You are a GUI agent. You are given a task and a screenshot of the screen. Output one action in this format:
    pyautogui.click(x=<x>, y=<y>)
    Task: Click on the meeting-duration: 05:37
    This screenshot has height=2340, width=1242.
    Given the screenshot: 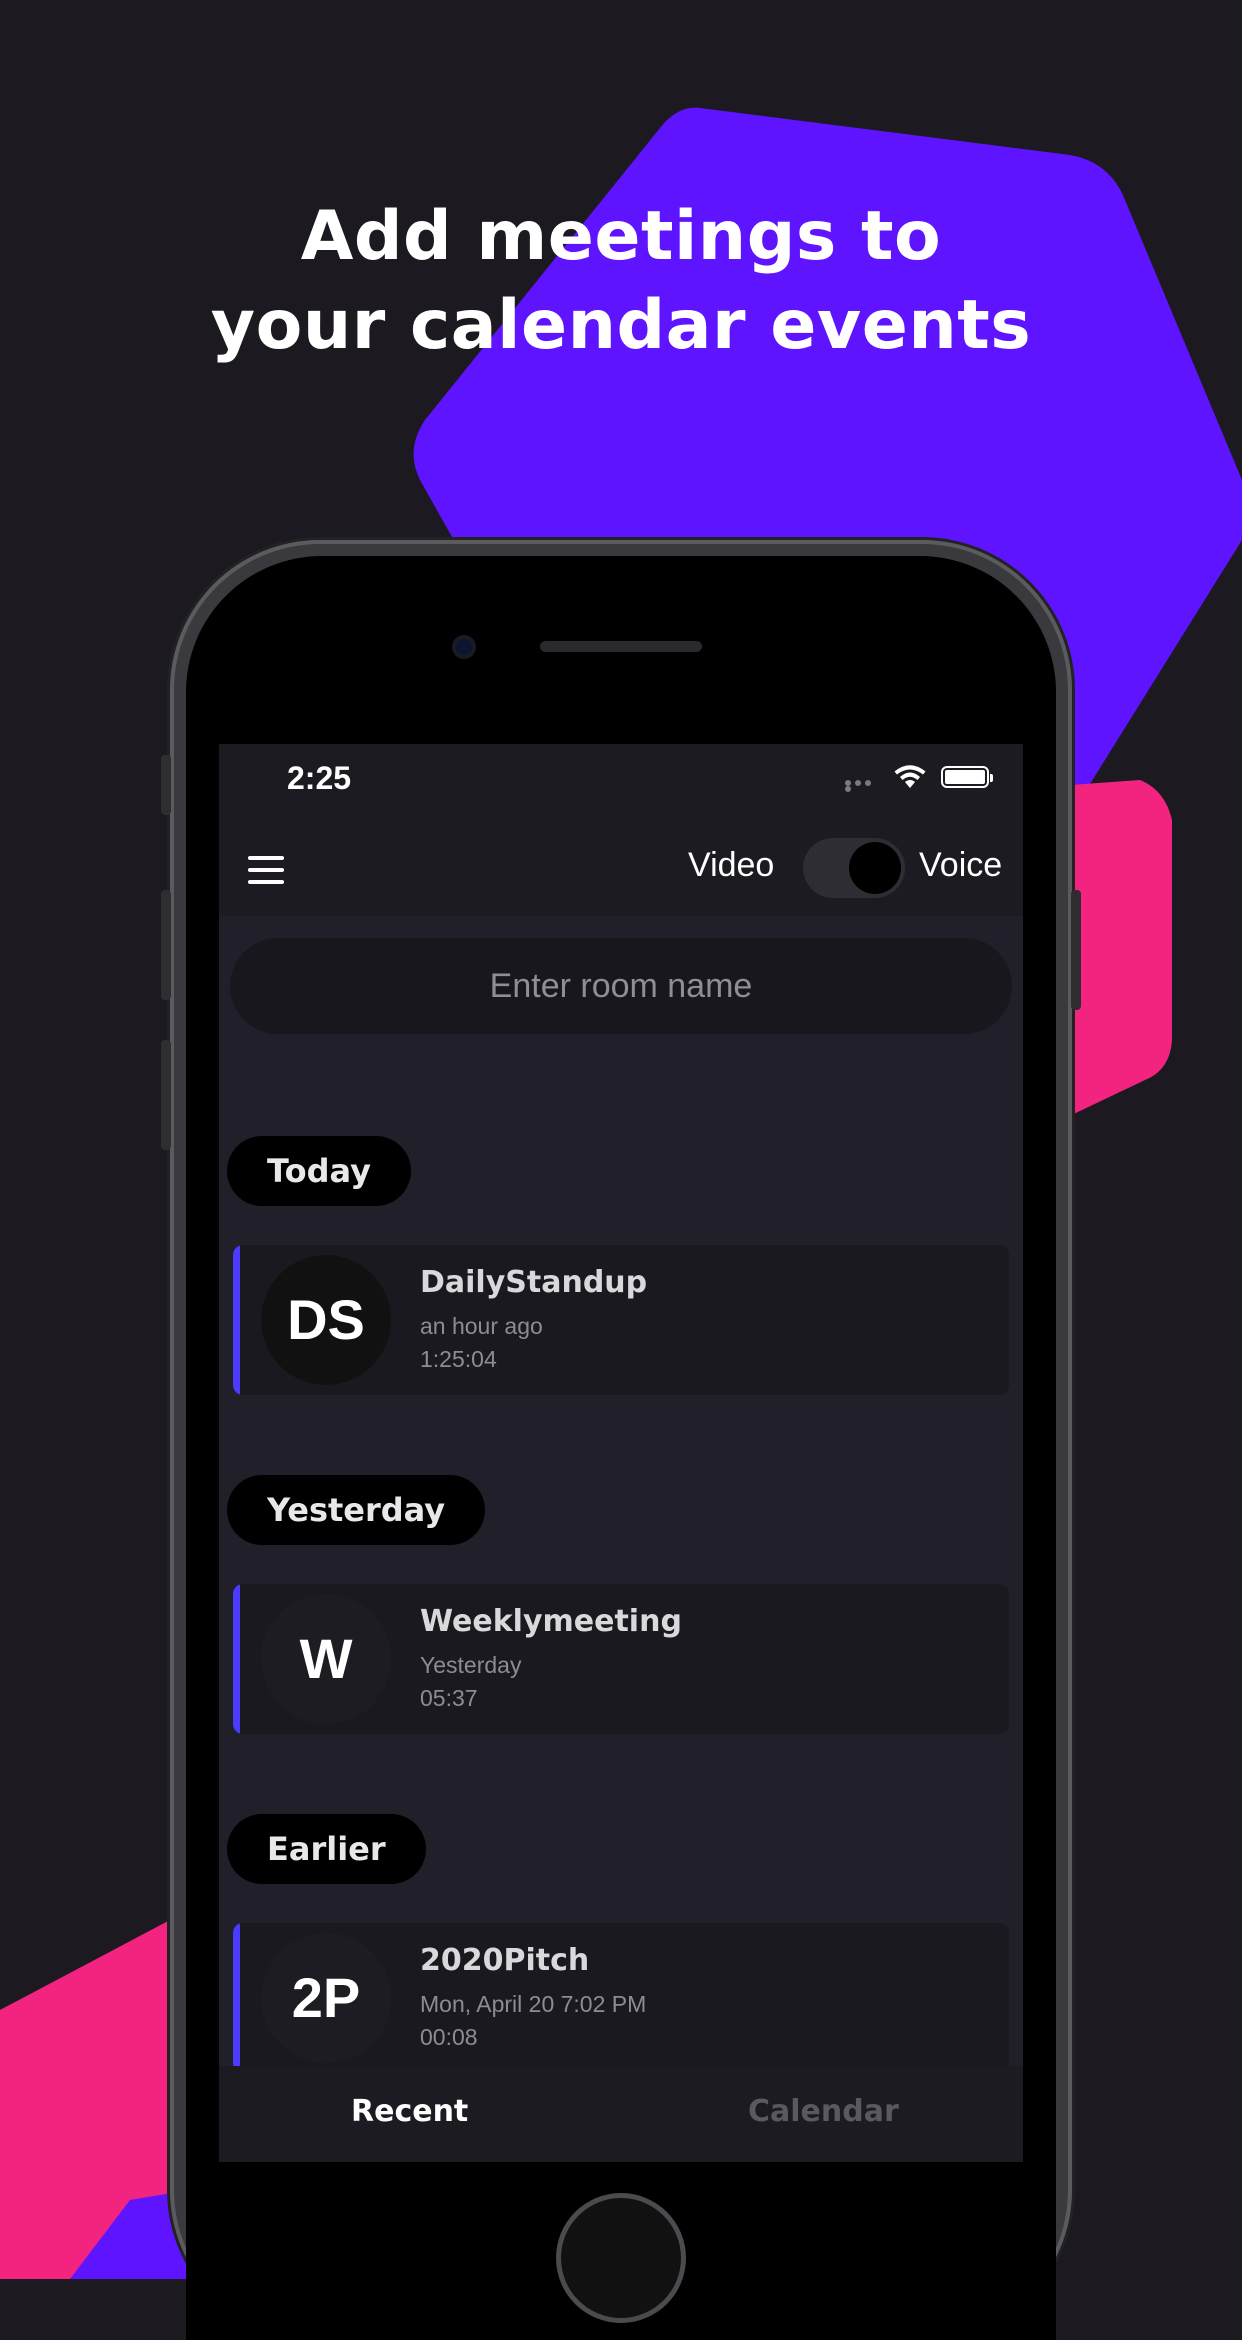 What is the action you would take?
    pyautogui.click(x=449, y=1698)
    